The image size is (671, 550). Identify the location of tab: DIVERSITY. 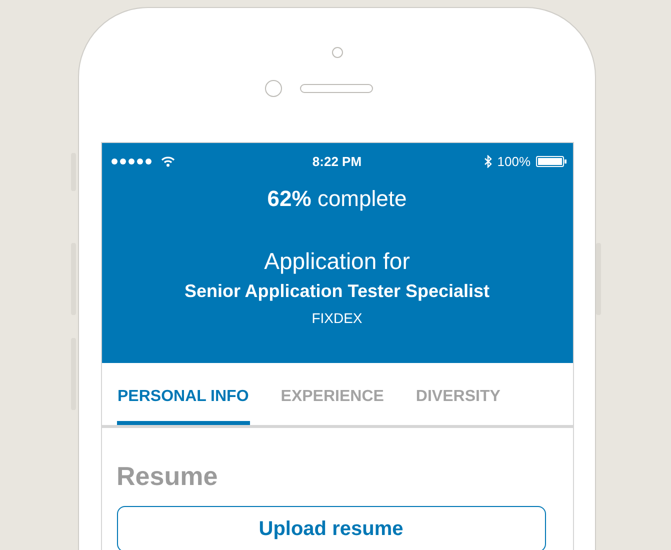
(458, 406).